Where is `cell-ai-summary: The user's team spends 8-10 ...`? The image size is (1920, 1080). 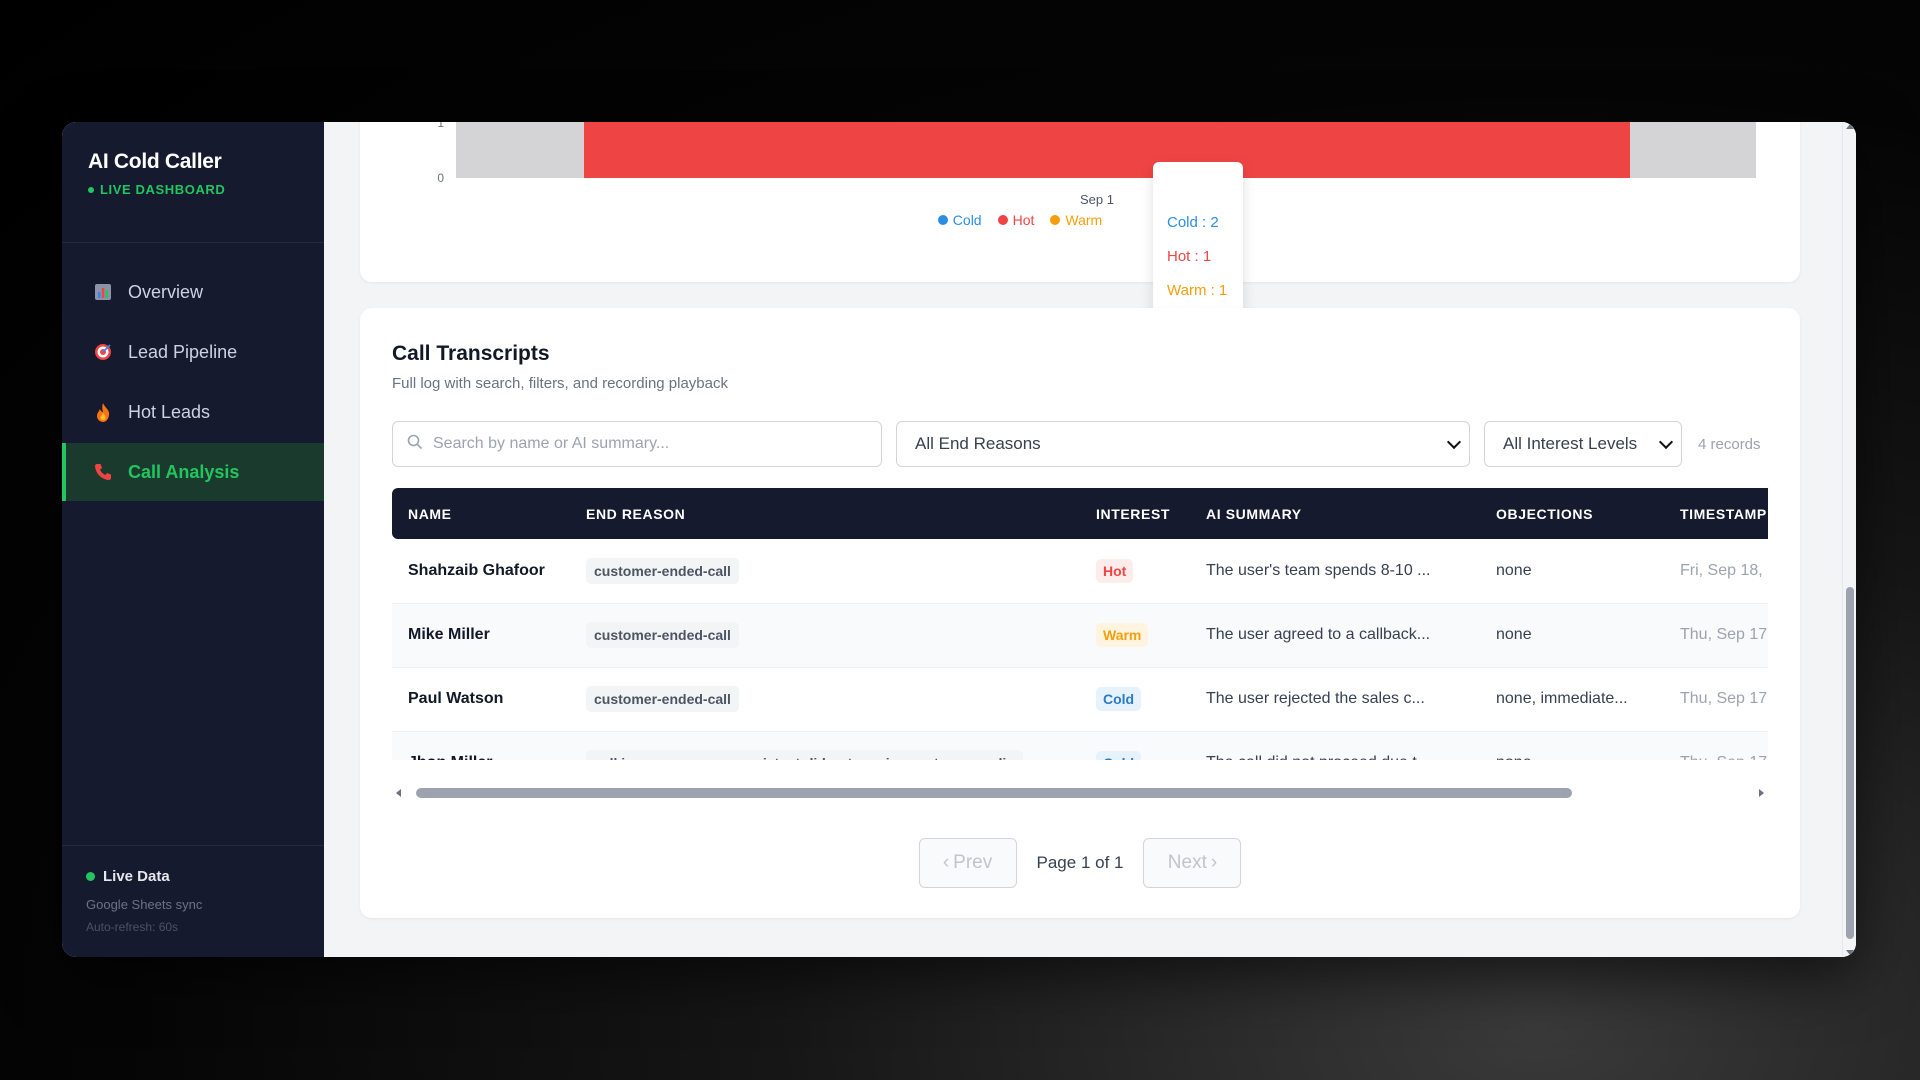 cell-ai-summary: The user's team spends 8-10 ... is located at coordinates (1318, 570).